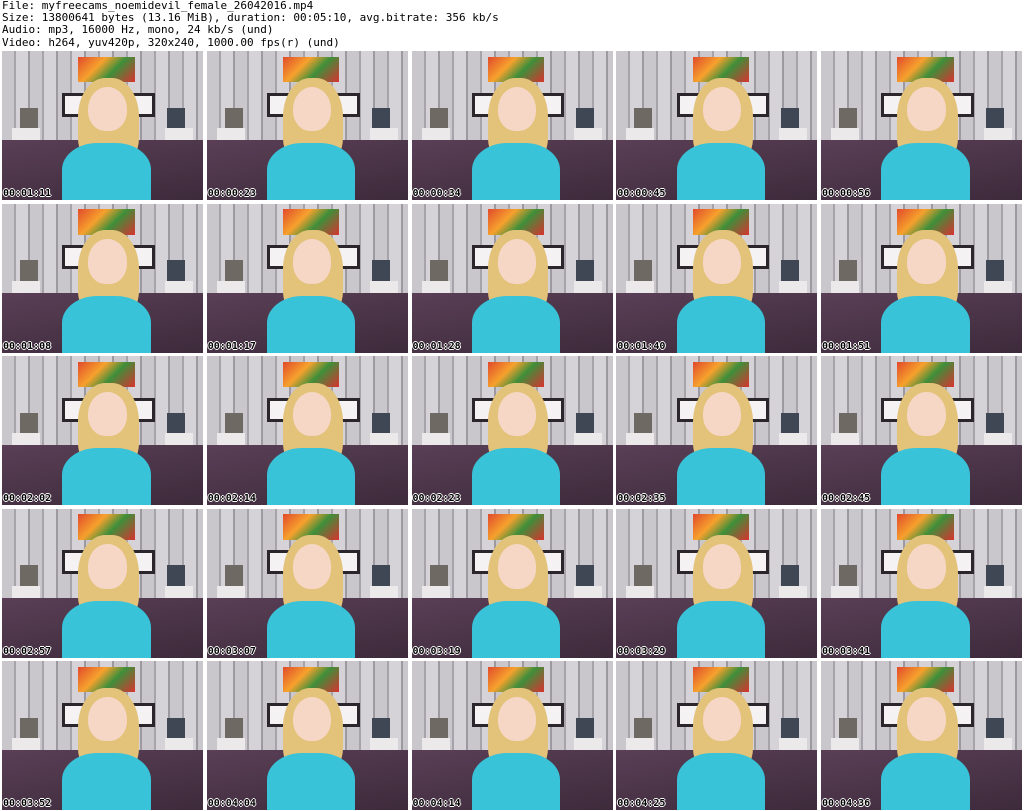 The width and height of the screenshot is (1024, 811). What do you see at coordinates (846, 651) in the screenshot?
I see `thumbnail-timestamp: 00:03:41` at bounding box center [846, 651].